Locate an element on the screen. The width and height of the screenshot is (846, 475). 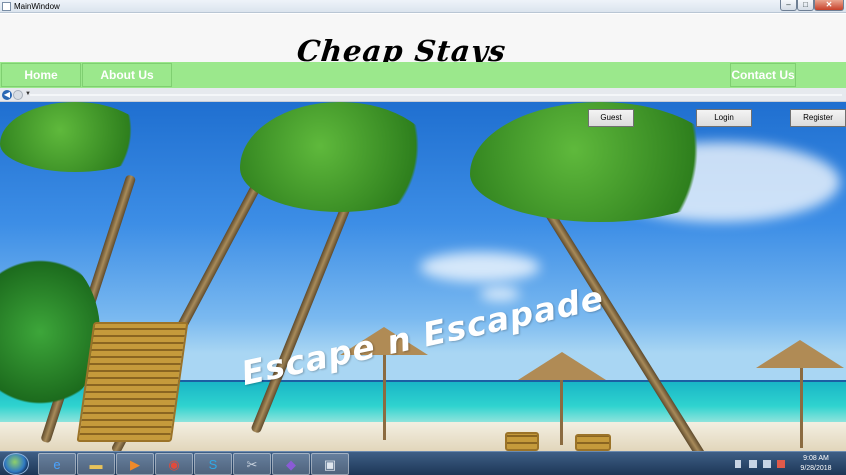
login-button: Login is located at coordinates (724, 118).